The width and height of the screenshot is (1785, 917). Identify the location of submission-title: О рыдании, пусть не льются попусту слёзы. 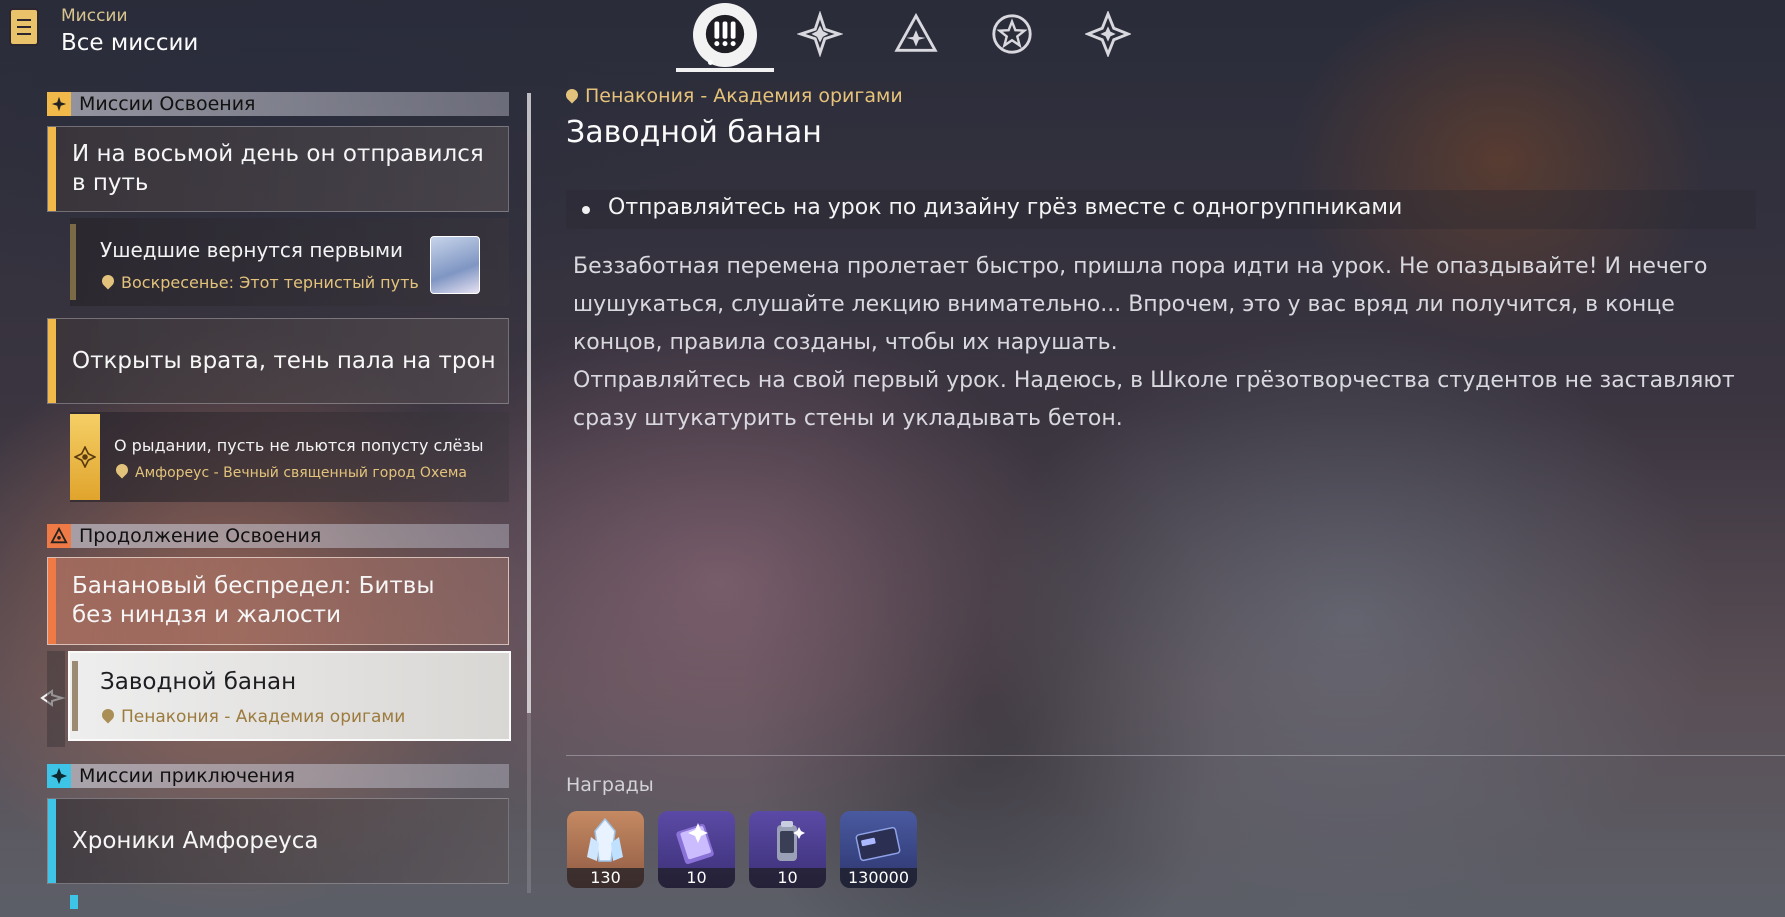
(299, 445).